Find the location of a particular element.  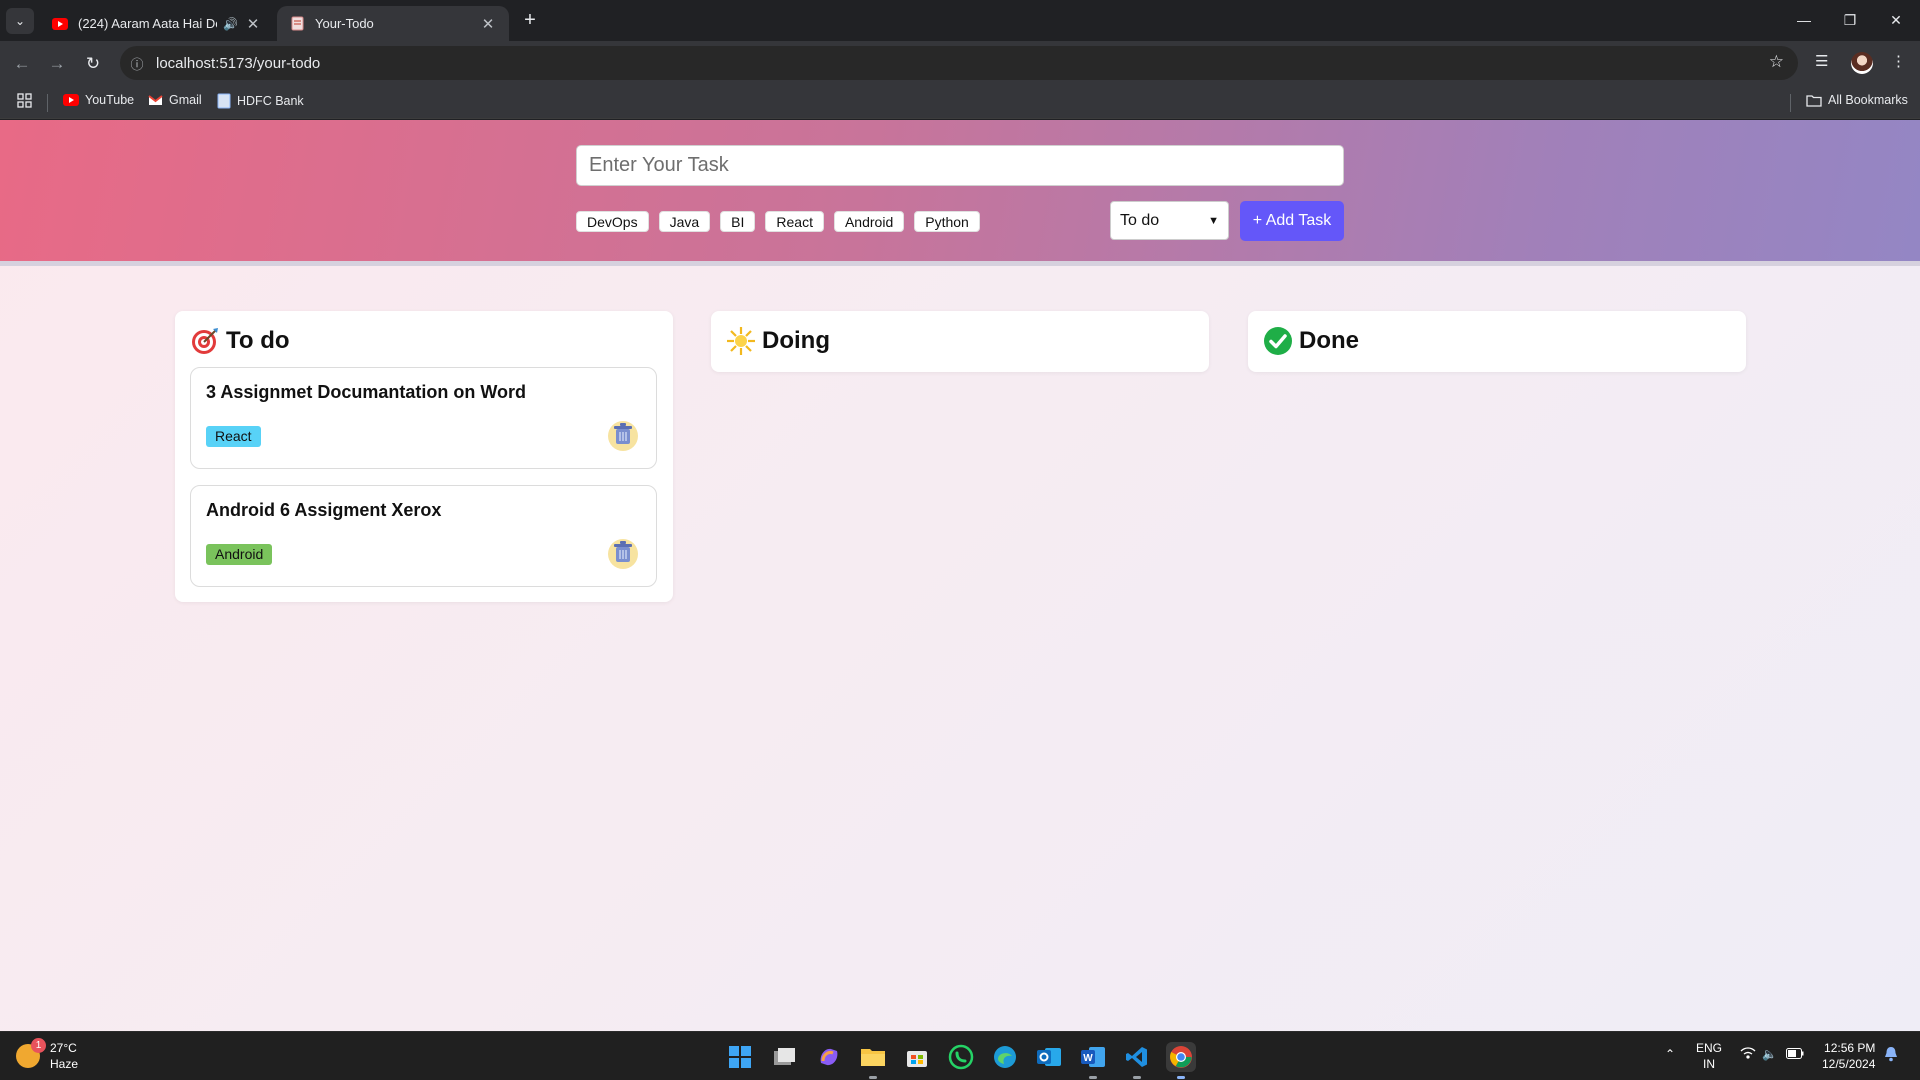

notification-bell-icon is located at coordinates (1891, 1056).